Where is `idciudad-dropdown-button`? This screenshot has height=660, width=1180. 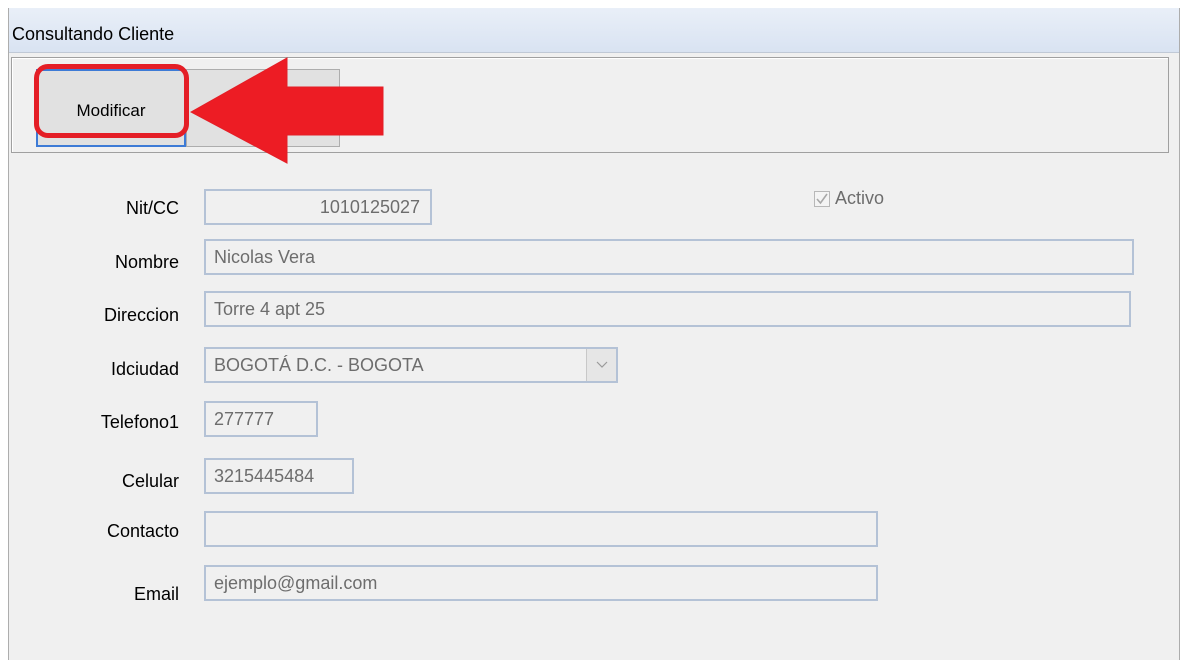 idciudad-dropdown-button is located at coordinates (601, 365).